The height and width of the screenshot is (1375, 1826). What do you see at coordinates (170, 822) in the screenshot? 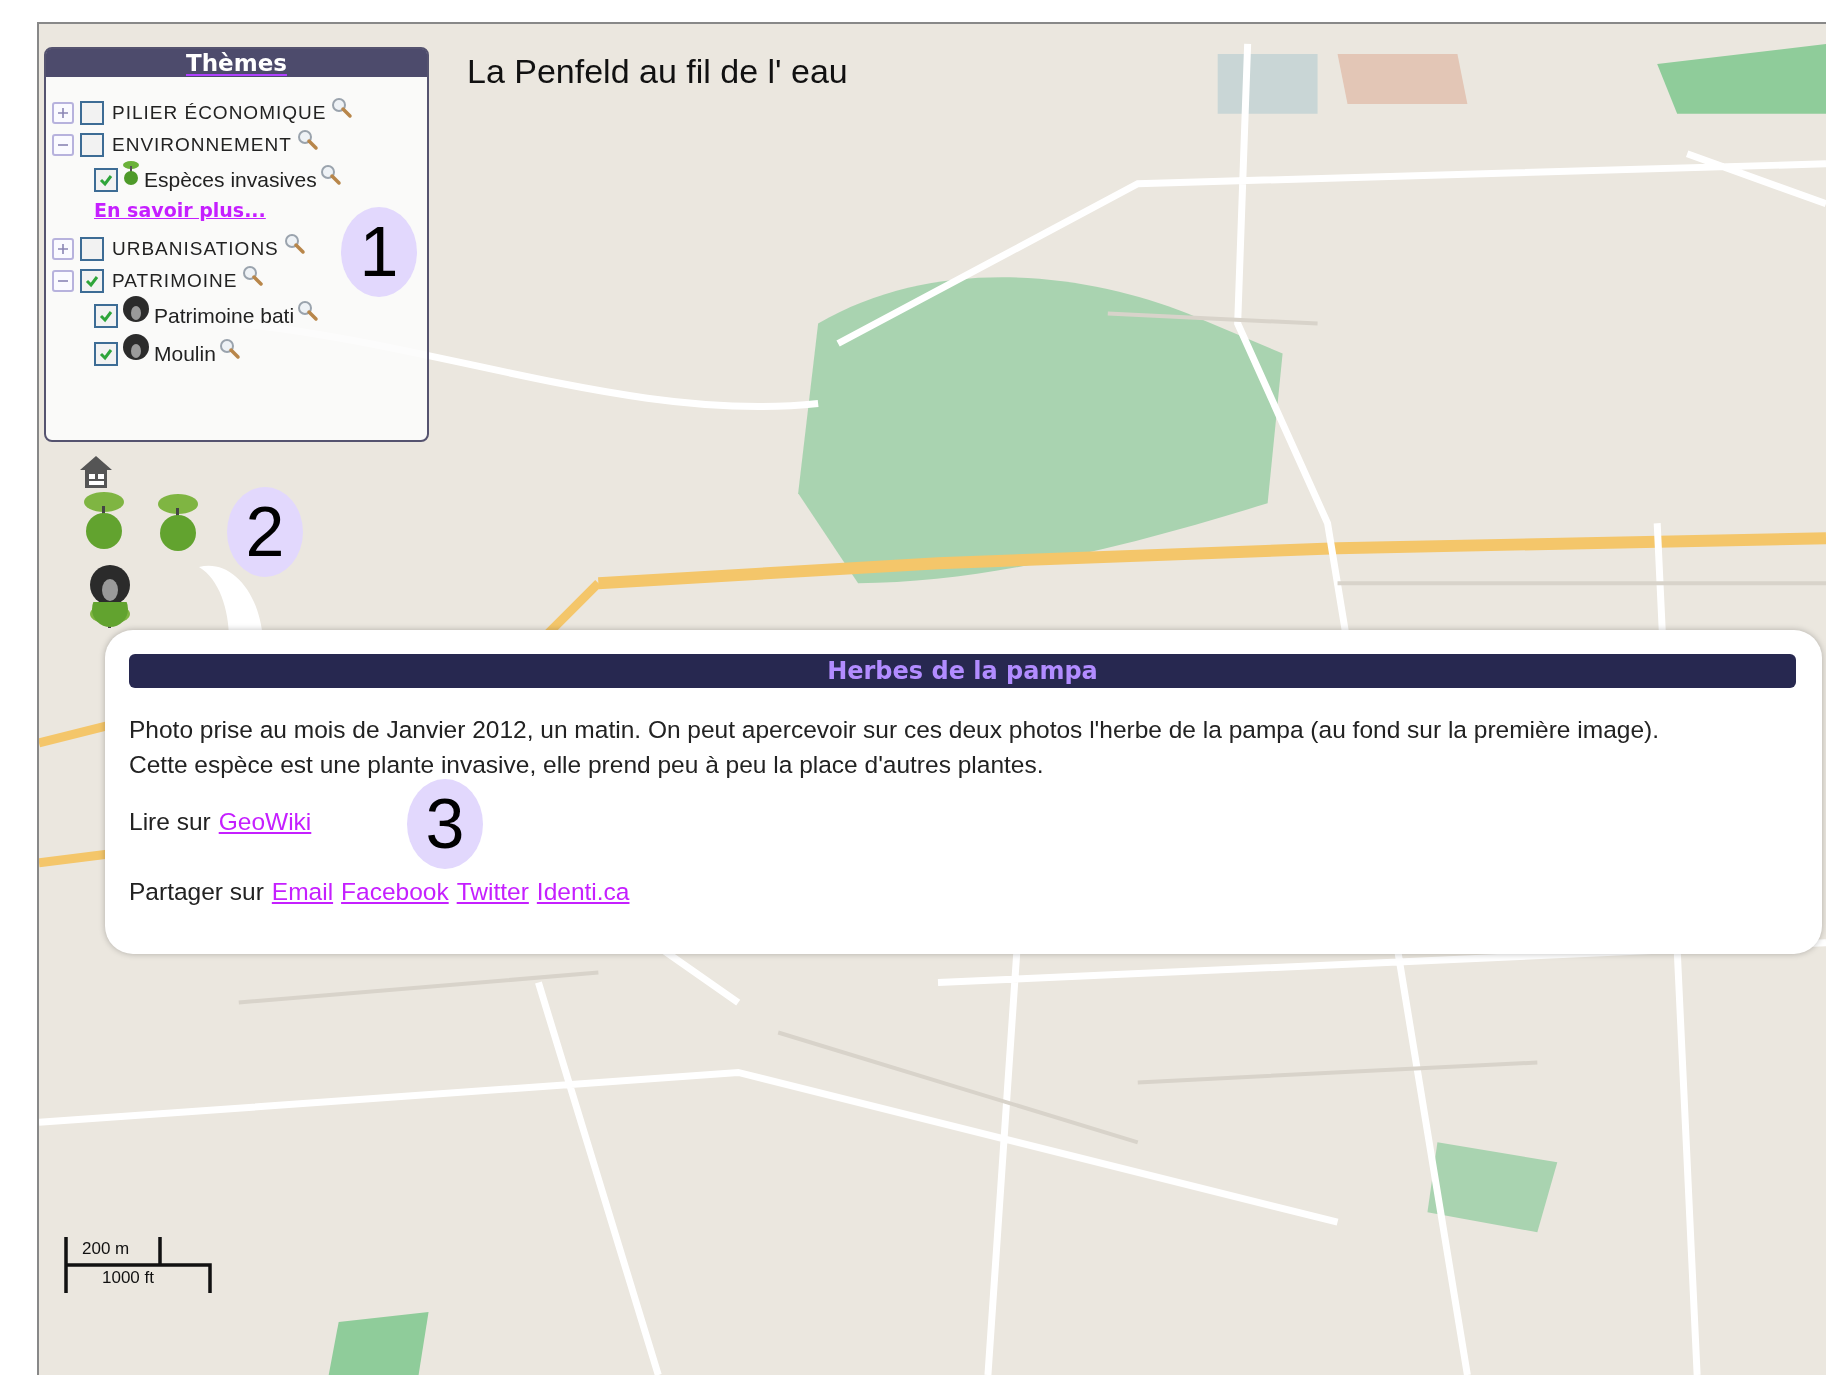
I see `read-label: Lire sur` at bounding box center [170, 822].